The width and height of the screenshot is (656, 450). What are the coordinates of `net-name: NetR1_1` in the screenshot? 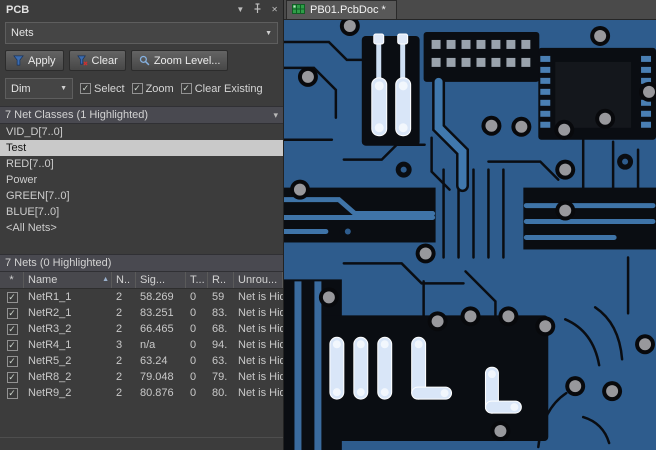 It's located at (50, 297).